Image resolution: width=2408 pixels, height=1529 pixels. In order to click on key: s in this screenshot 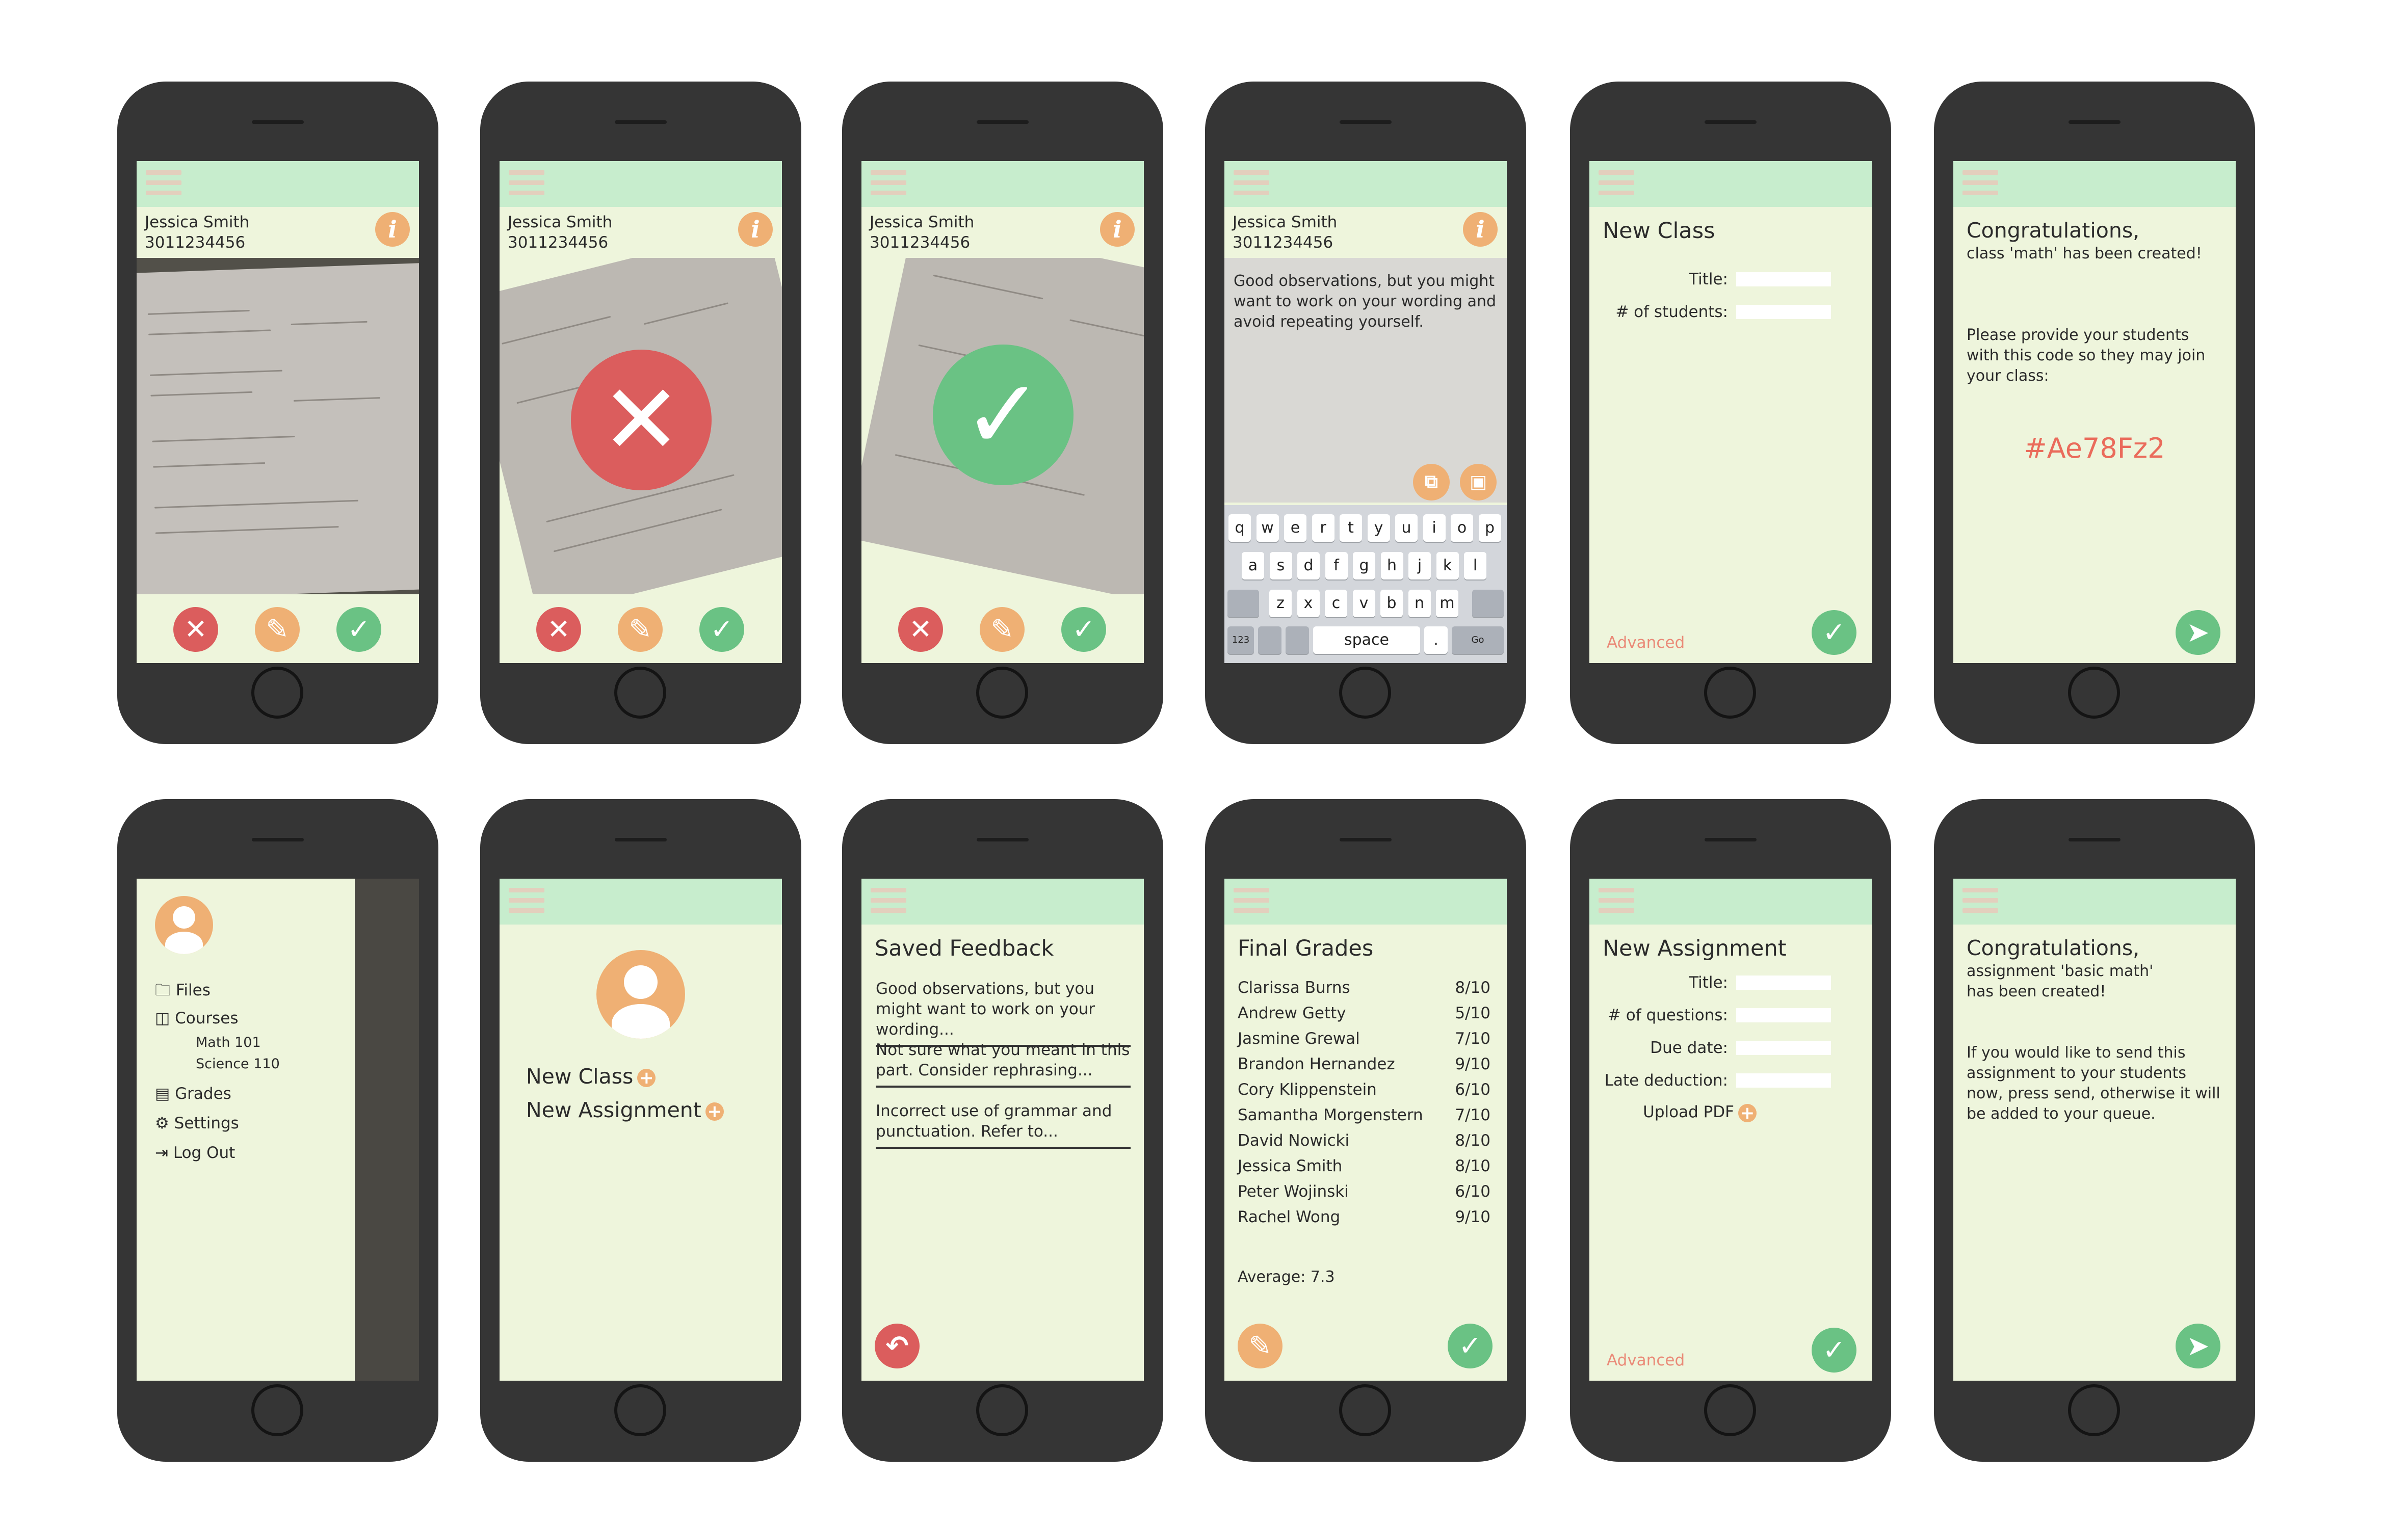, I will do `click(1280, 566)`.